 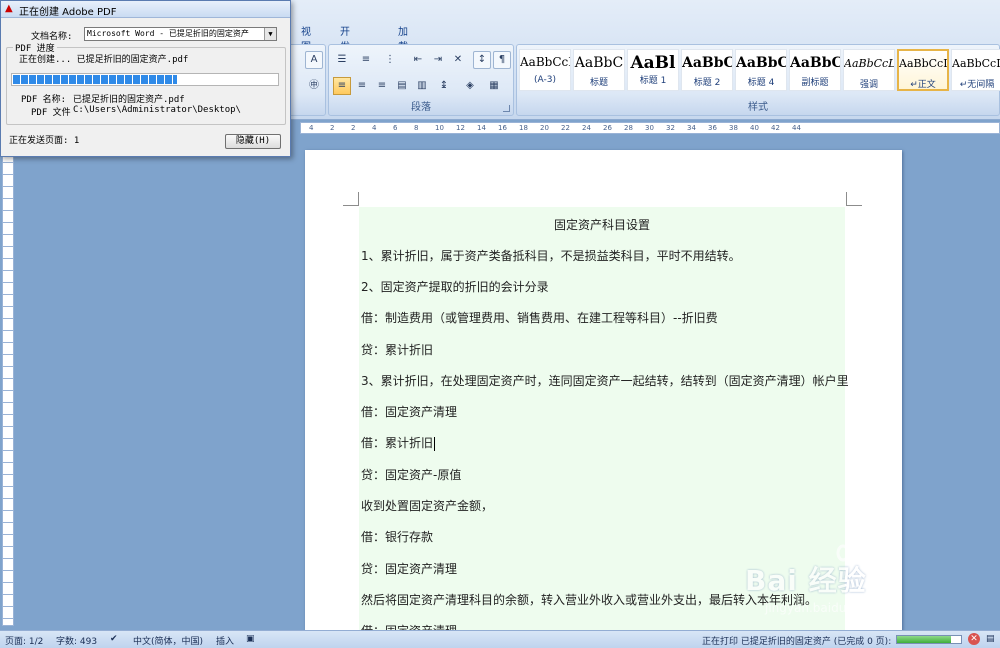 I want to click on document-line-with-caret: 借：累计折旧, so click(x=398, y=442).